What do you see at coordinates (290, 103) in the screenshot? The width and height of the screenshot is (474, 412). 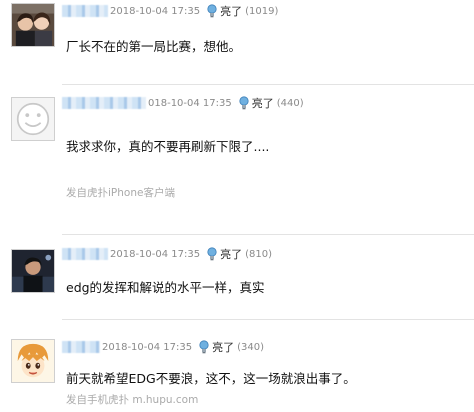 I see `light-count: (440)` at bounding box center [290, 103].